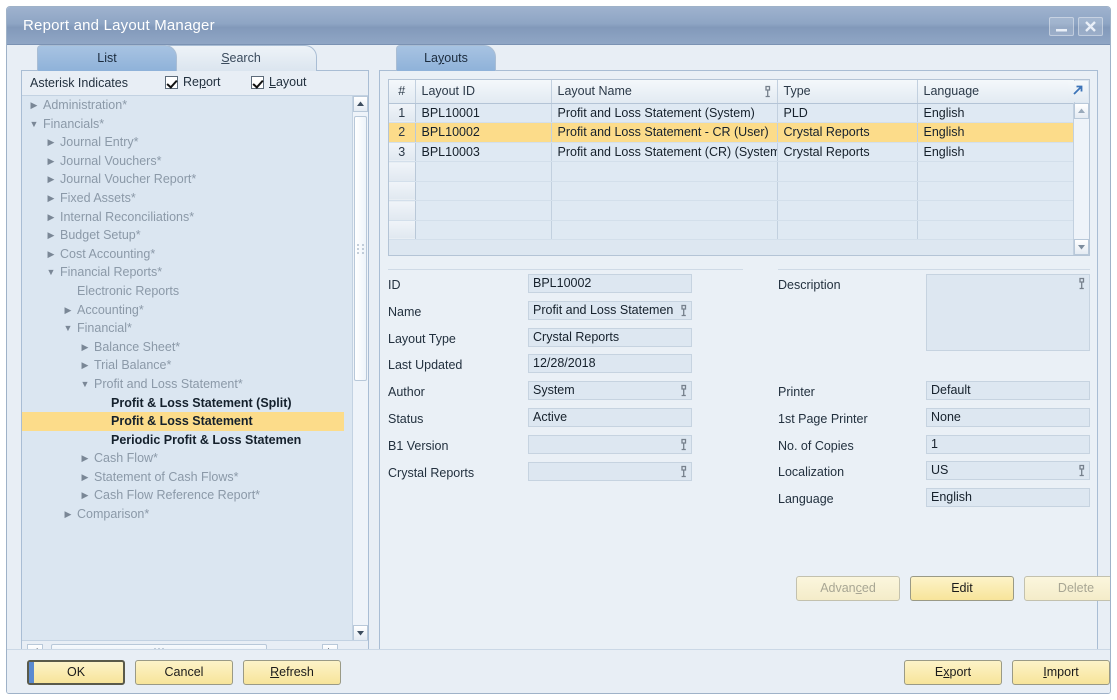 The height and width of the screenshot is (700, 1117). I want to click on grid-cell-layout-name: Profit and Loss Statement (System), so click(664, 113).